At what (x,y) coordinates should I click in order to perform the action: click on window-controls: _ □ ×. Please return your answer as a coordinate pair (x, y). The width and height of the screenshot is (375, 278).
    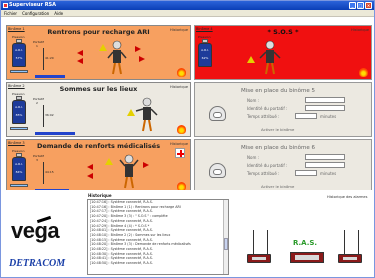
    Looking at the image, I should click on (360, 5).